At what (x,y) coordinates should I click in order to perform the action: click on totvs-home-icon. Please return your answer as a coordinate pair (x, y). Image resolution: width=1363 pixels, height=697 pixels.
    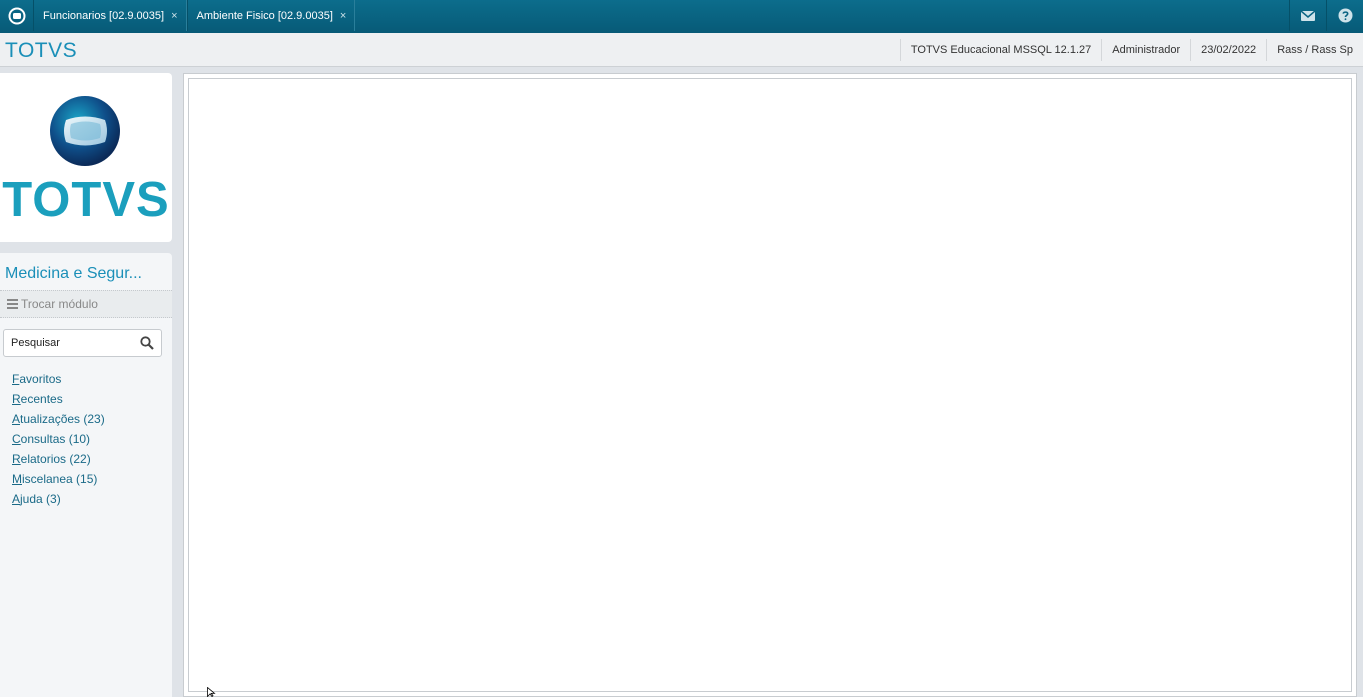
    Looking at the image, I should click on (16, 15).